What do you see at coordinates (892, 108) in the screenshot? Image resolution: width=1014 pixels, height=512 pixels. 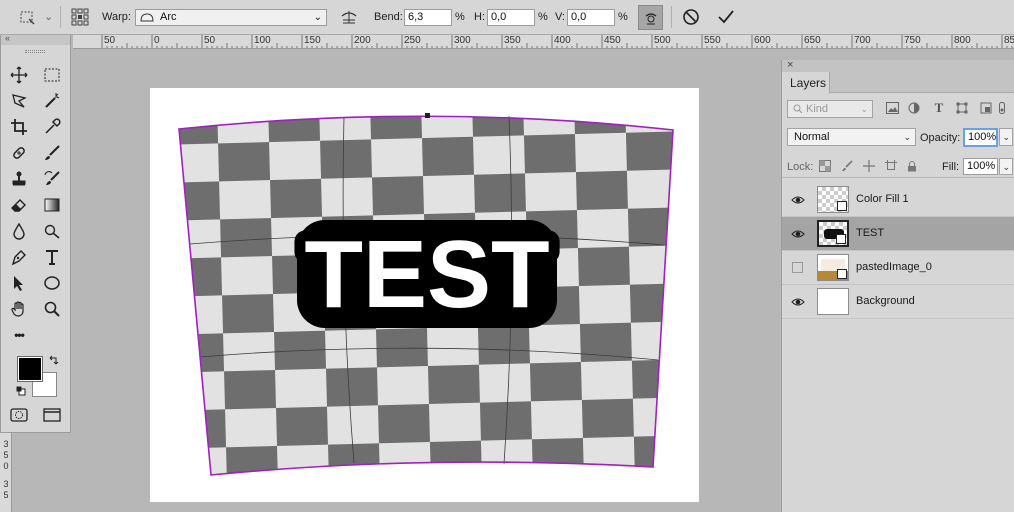 I see `filter-pixel-icon` at bounding box center [892, 108].